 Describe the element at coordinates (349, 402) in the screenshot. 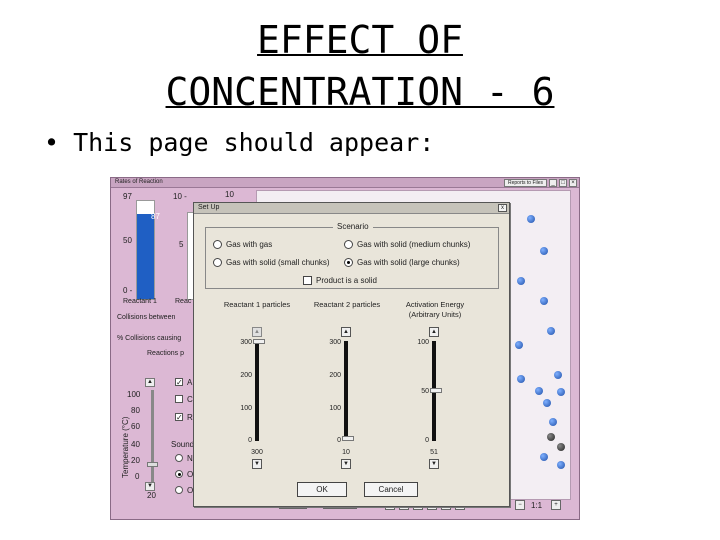

I see `reactant-2-slider: ▲ 300 200 100 0 10 ▼` at that location.